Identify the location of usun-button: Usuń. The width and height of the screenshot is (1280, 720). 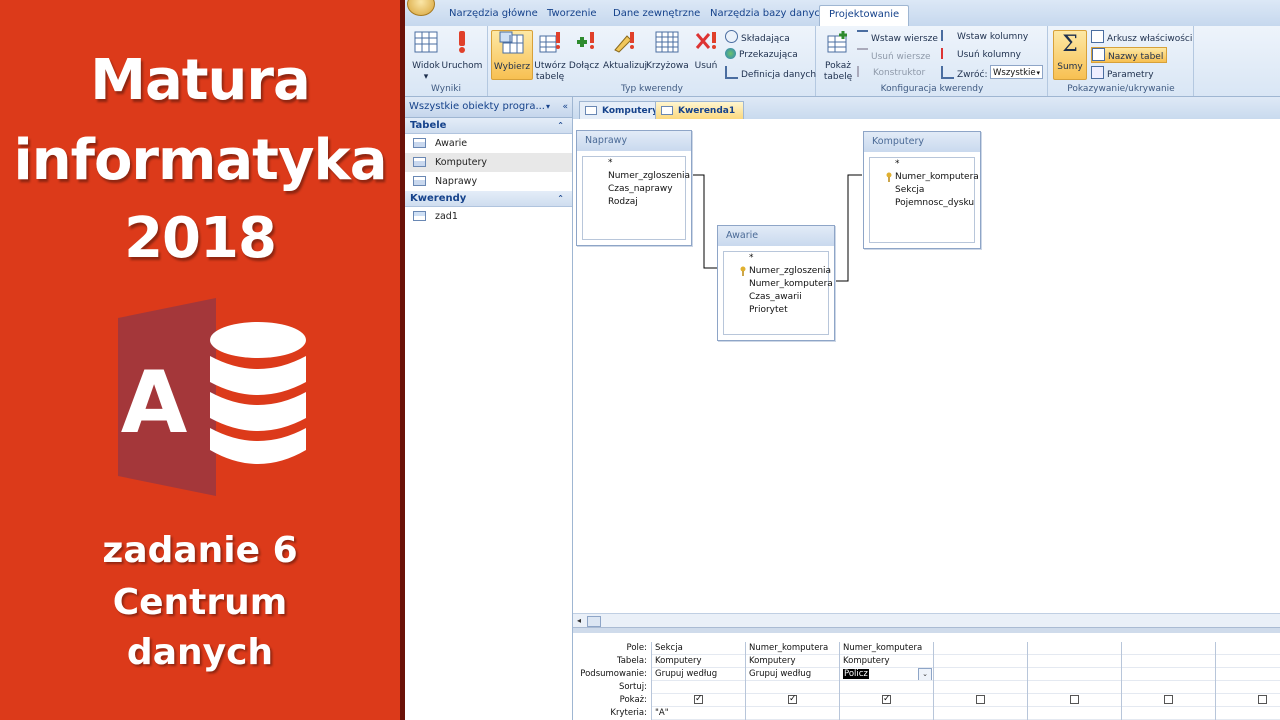
(706, 51).